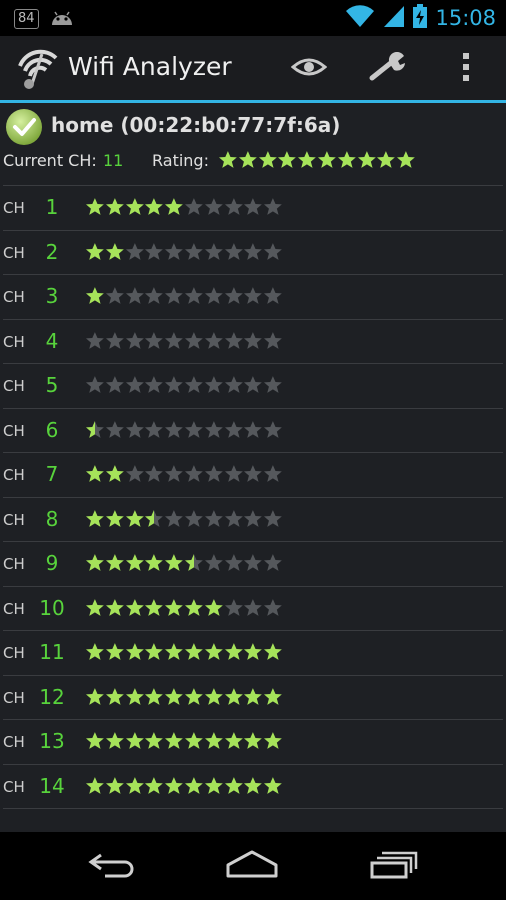 This screenshot has height=900, width=506. I want to click on navigation-bar, so click(253, 866).